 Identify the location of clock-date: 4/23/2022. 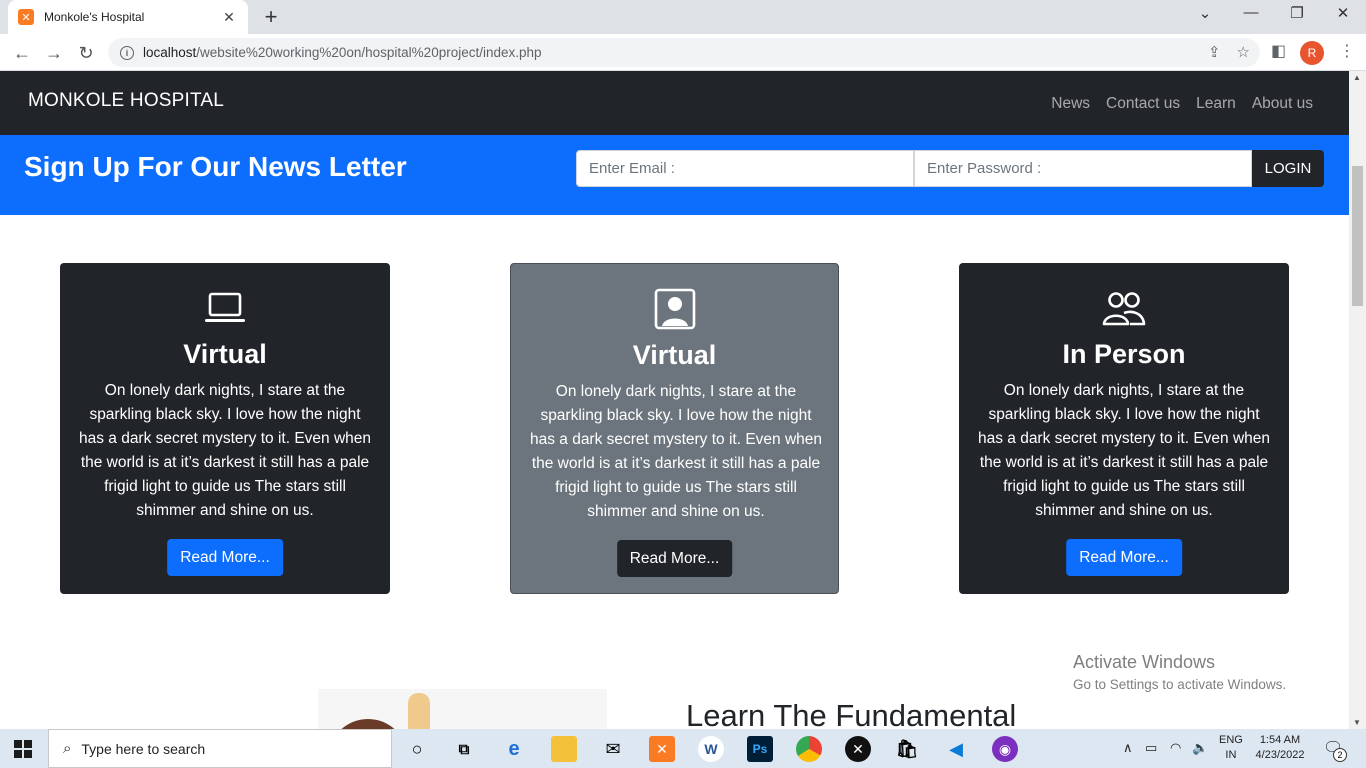
(1280, 755).